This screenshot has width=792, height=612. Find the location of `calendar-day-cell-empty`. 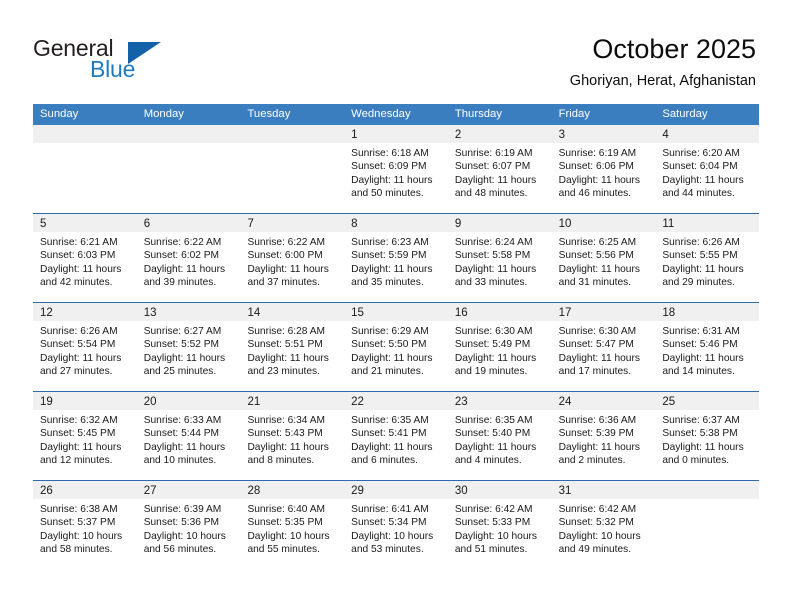

calendar-day-cell-empty is located at coordinates (85, 169).